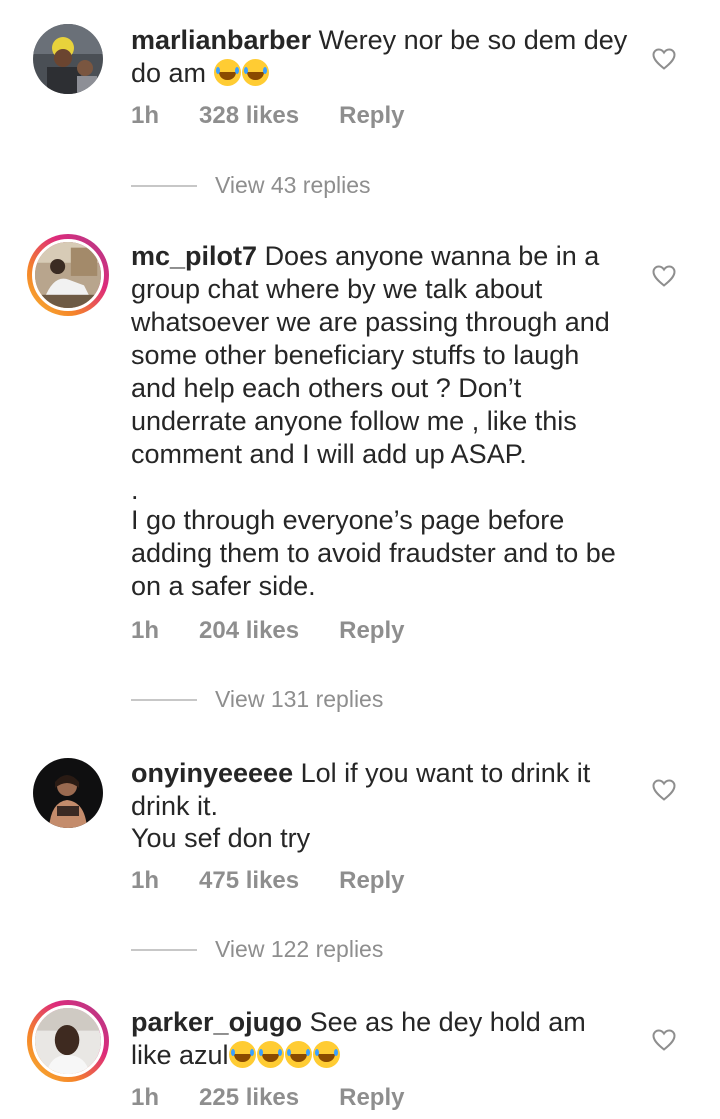  I want to click on comment-username: marlianbarber, so click(221, 40).